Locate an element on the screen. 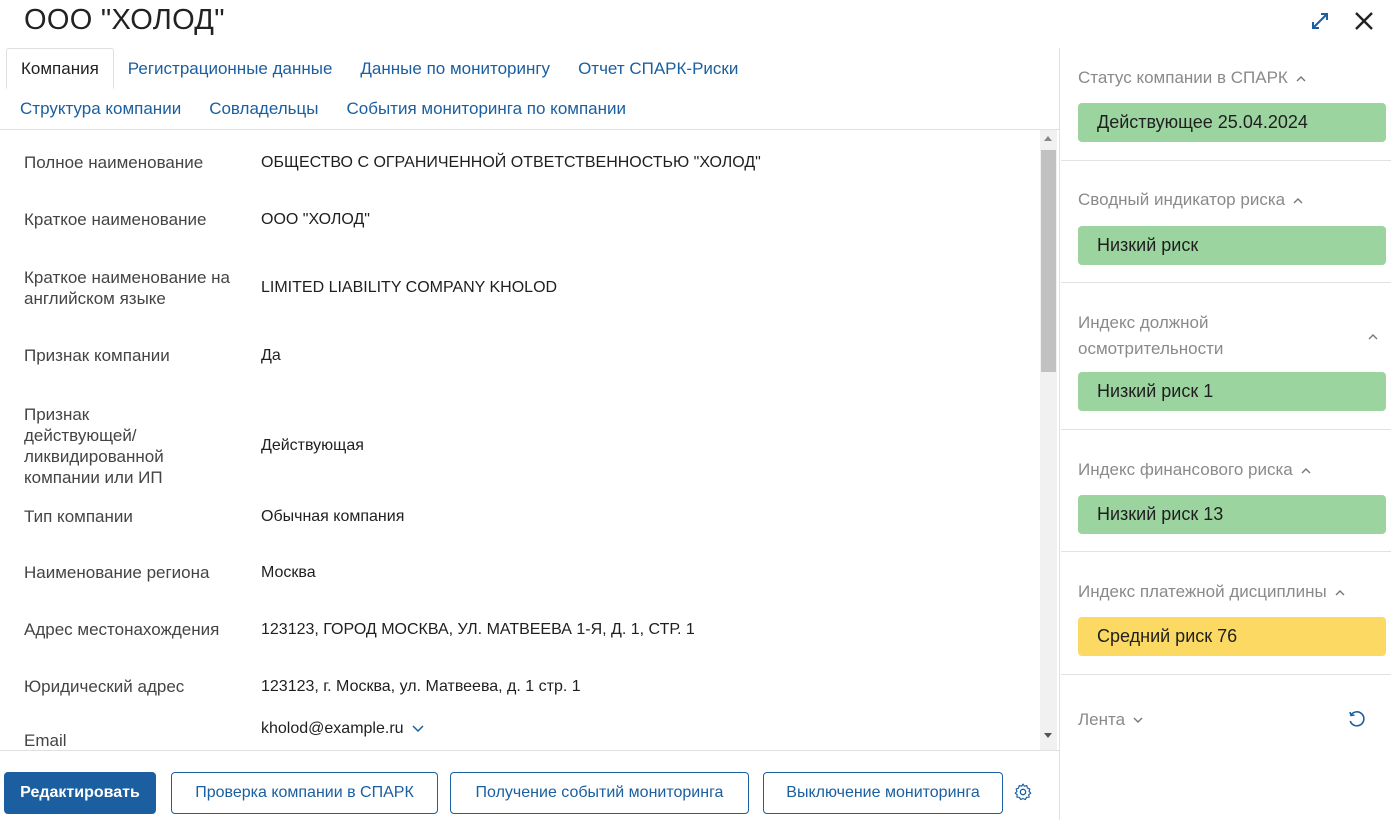 This screenshot has height=820, width=1391. field-value: Москва is located at coordinates (288, 572).